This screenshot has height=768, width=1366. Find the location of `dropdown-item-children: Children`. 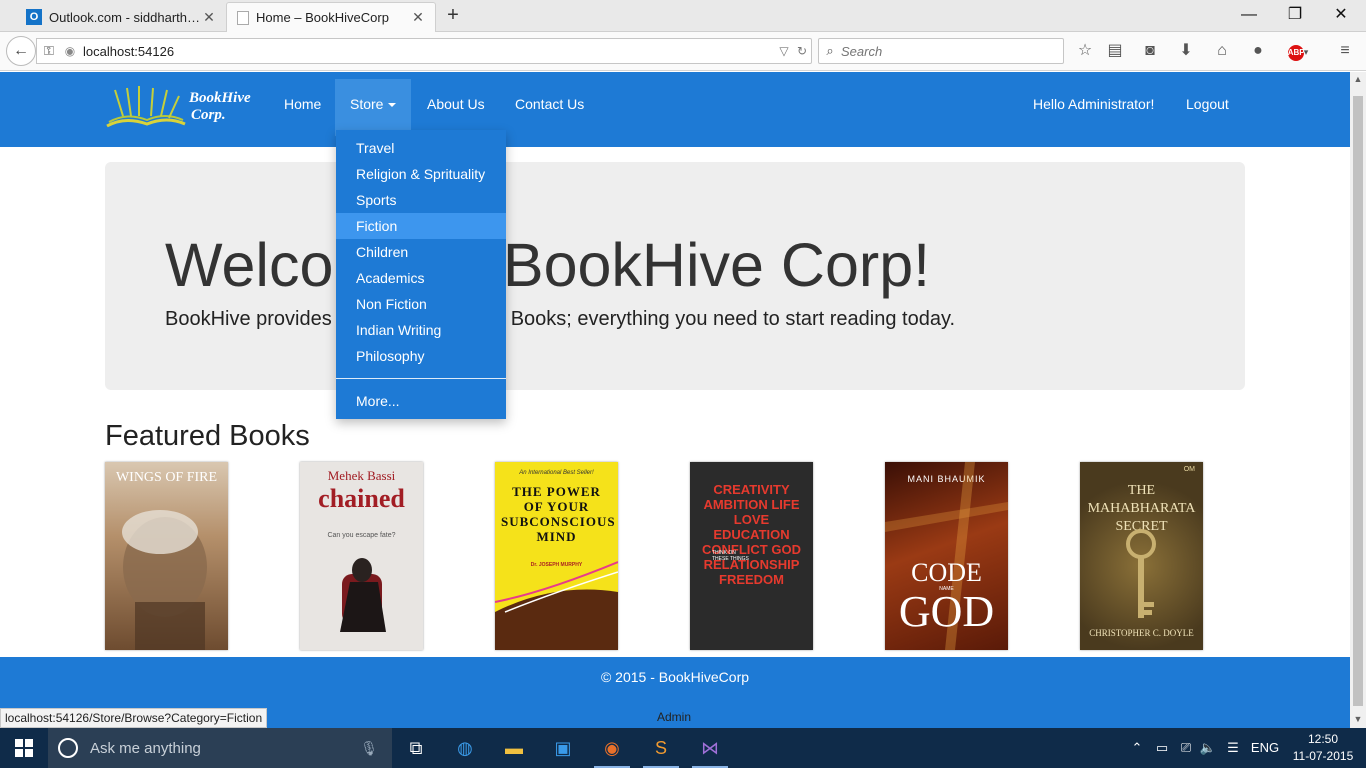

dropdown-item-children: Children is located at coordinates (421, 252).